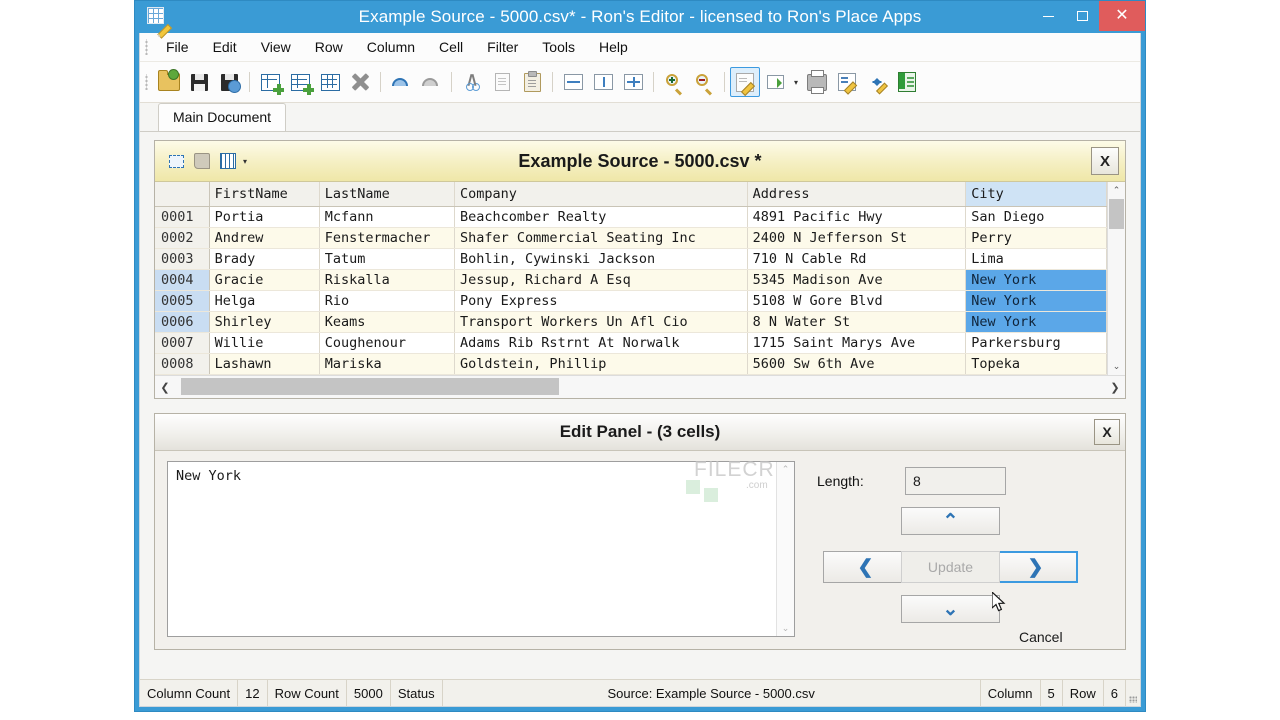  What do you see at coordinates (147, 47) in the screenshot?
I see `menu-grip` at bounding box center [147, 47].